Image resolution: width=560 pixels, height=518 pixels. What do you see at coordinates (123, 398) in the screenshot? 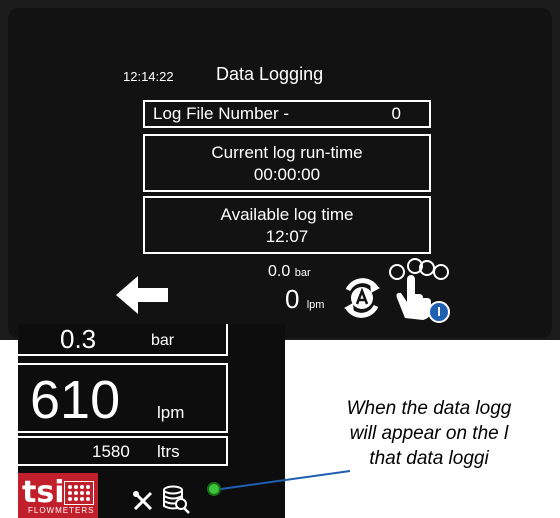
I see `inset-flow-cell: 610 lpm` at bounding box center [123, 398].